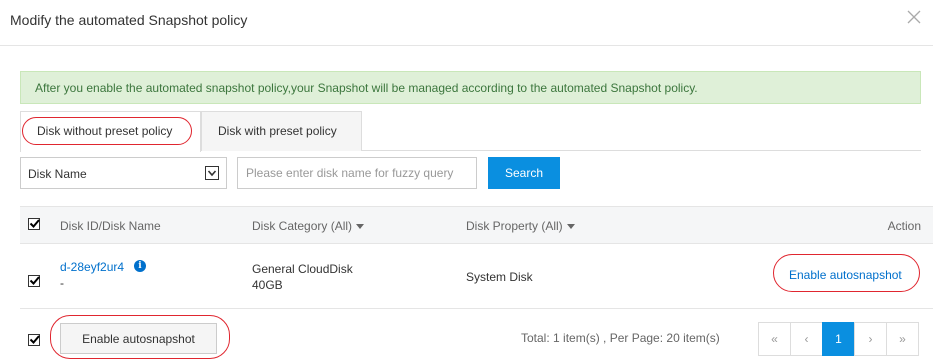 The width and height of the screenshot is (933, 363). Describe the element at coordinates (514, 226) in the screenshot. I see `column-header-disk-property-label: Disk Property (All)` at that location.